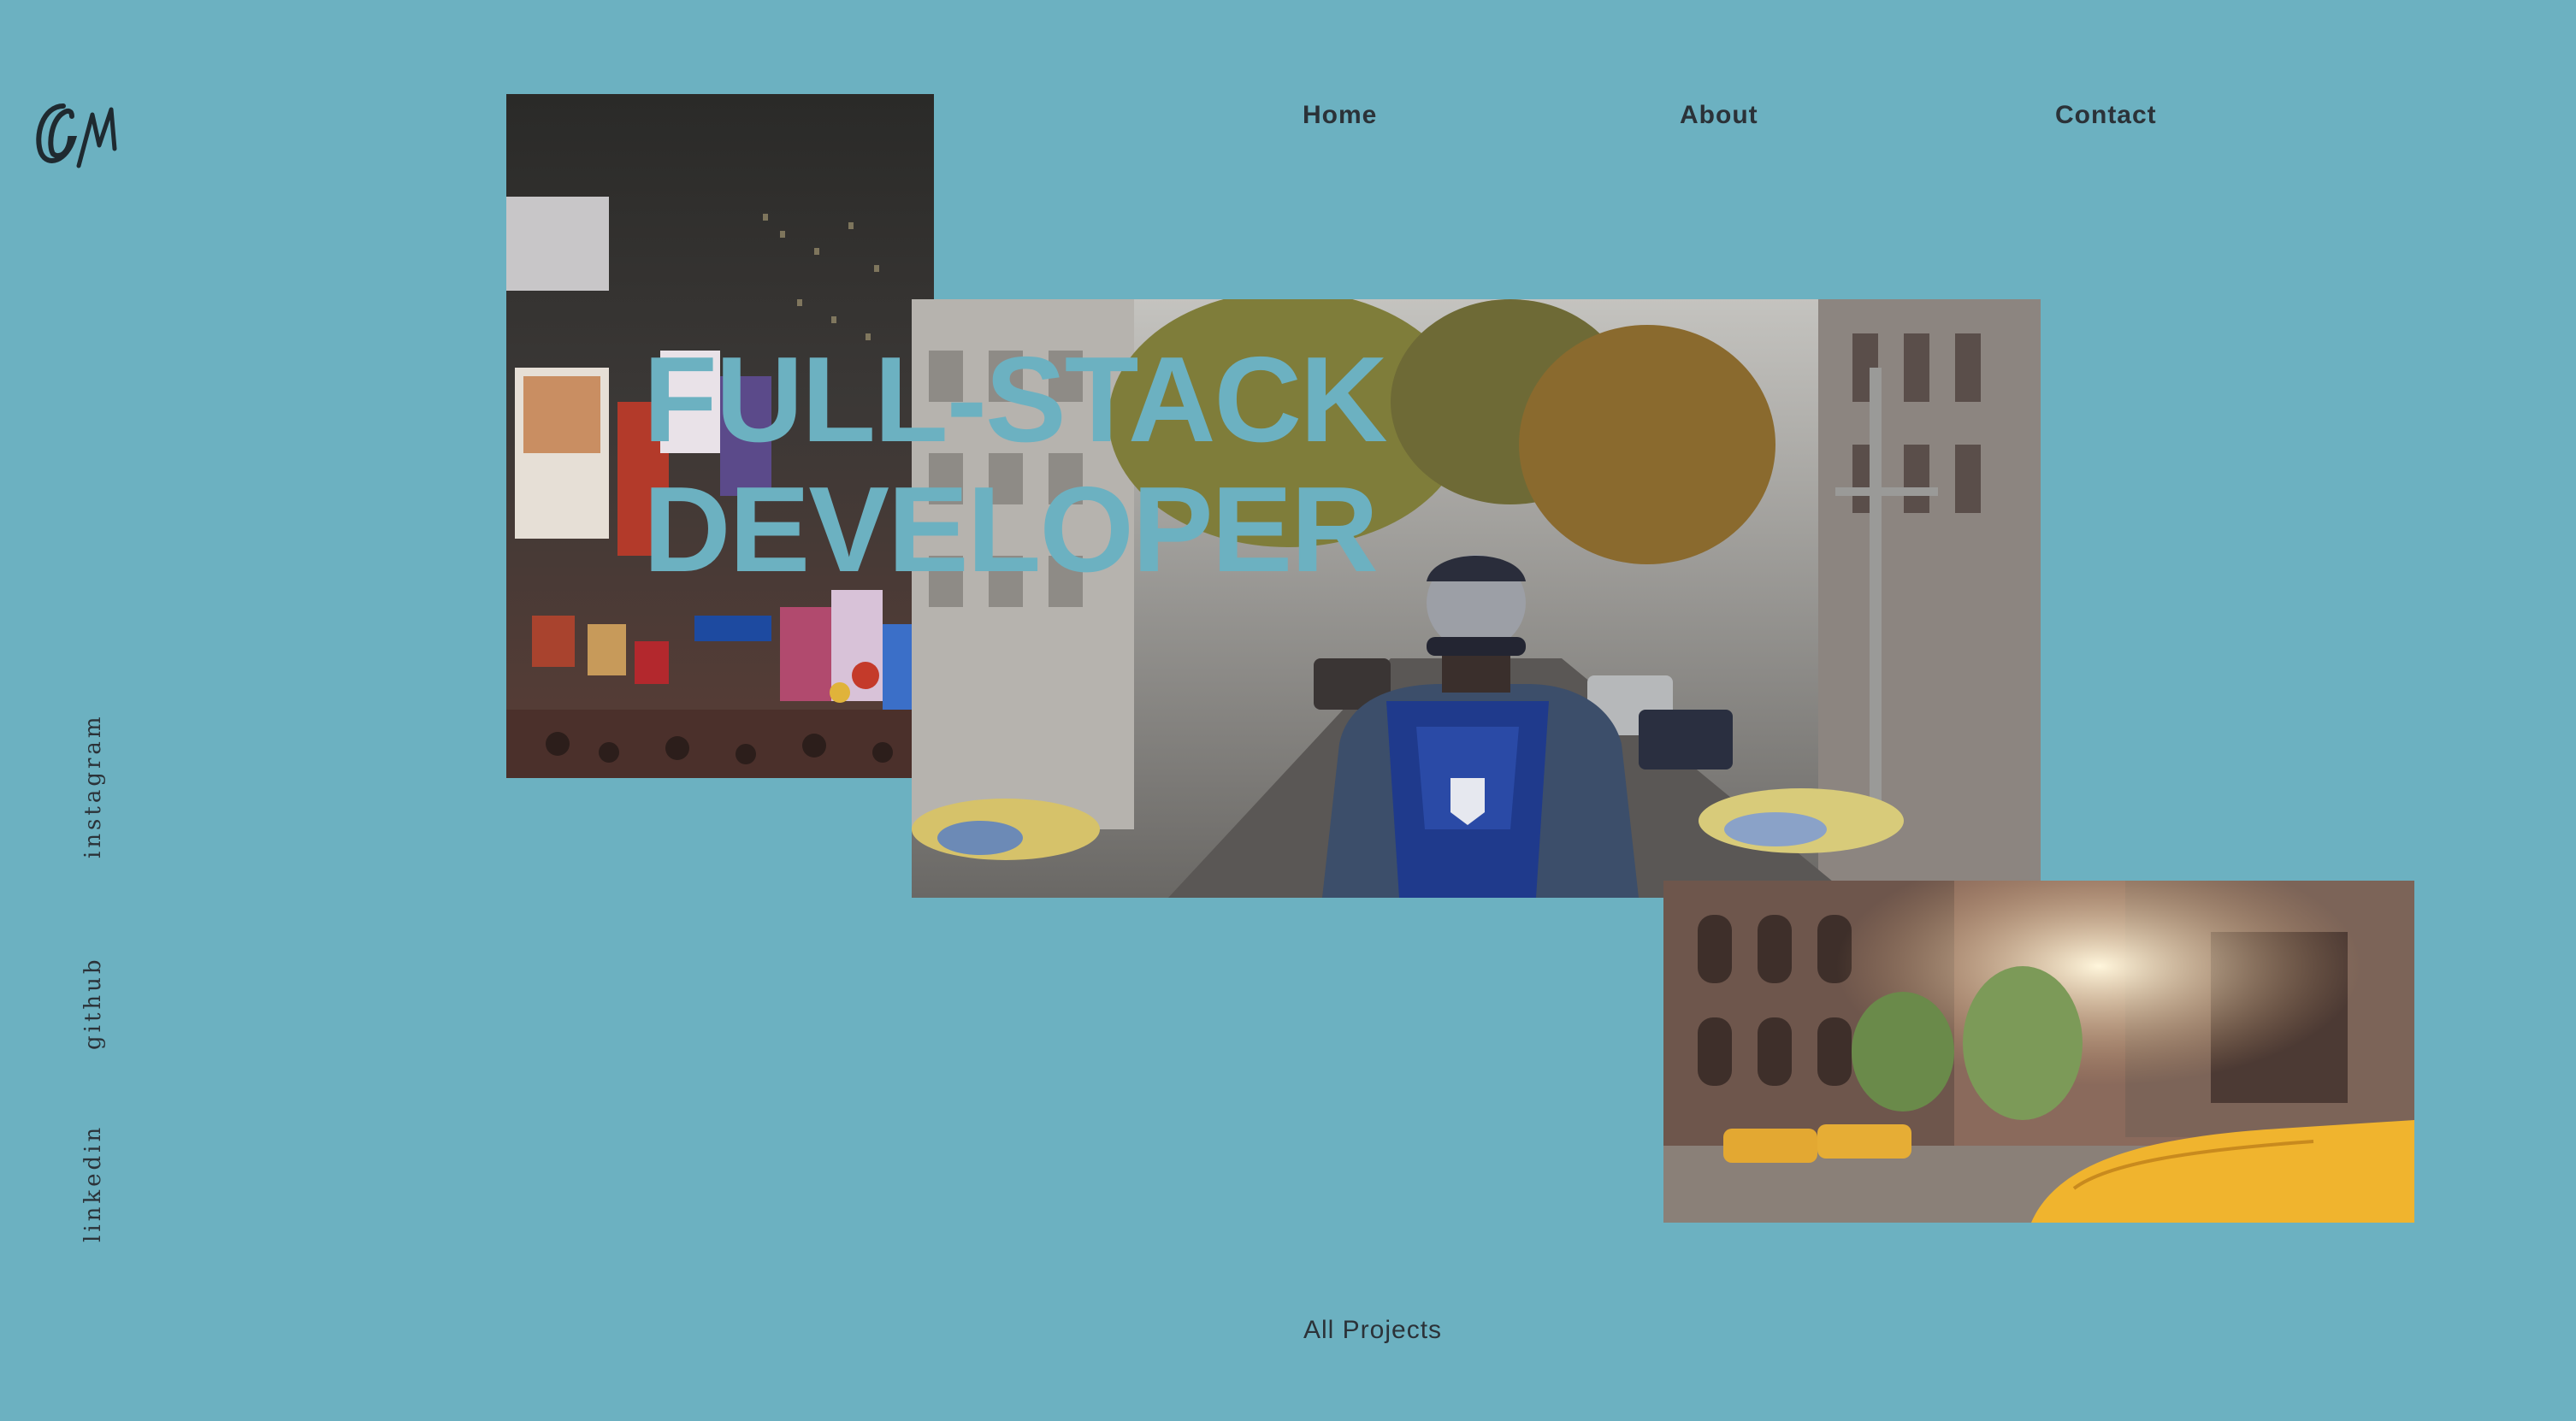  What do you see at coordinates (93, 785) in the screenshot?
I see `social-instagram: instagram` at bounding box center [93, 785].